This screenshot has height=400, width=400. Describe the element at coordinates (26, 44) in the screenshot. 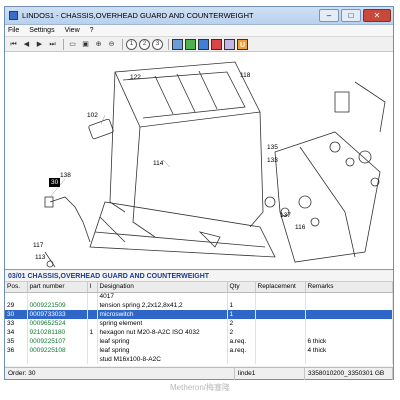

I see `previous-page-icon: ◀` at that location.